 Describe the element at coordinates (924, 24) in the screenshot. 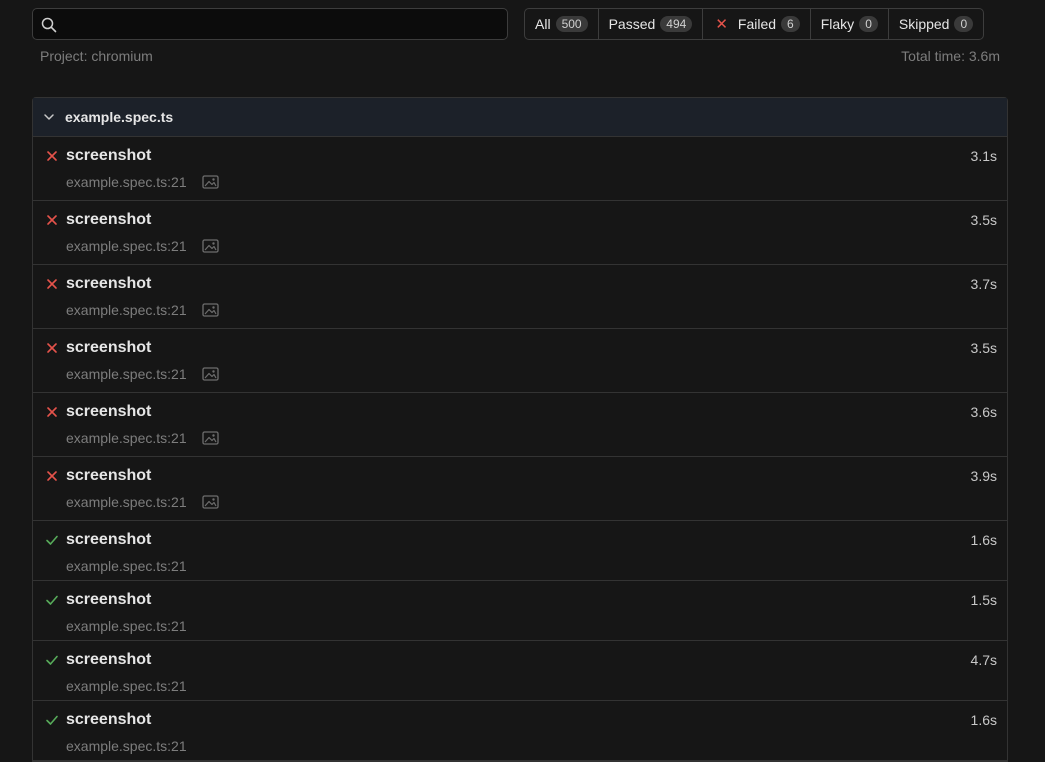

I see `filter-skipped-label: Skipped` at that location.